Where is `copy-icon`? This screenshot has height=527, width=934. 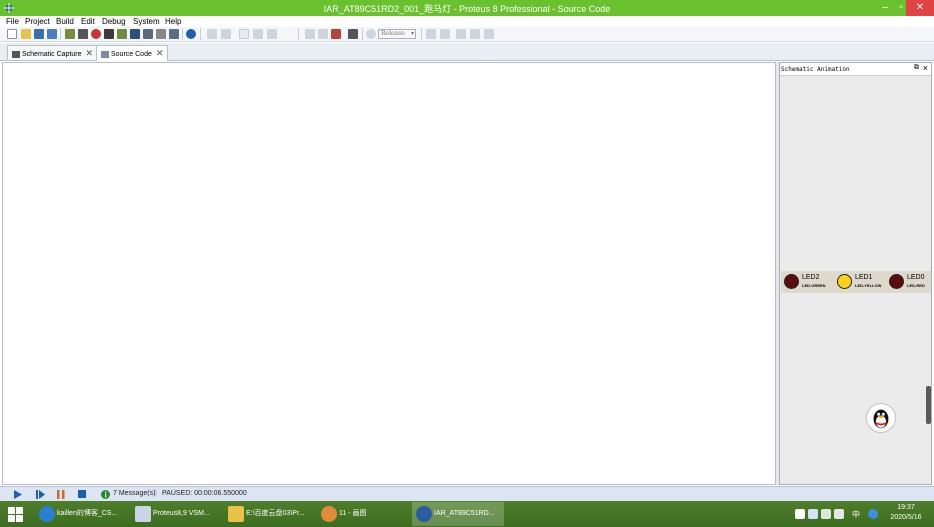
copy-icon is located at coordinates (244, 34).